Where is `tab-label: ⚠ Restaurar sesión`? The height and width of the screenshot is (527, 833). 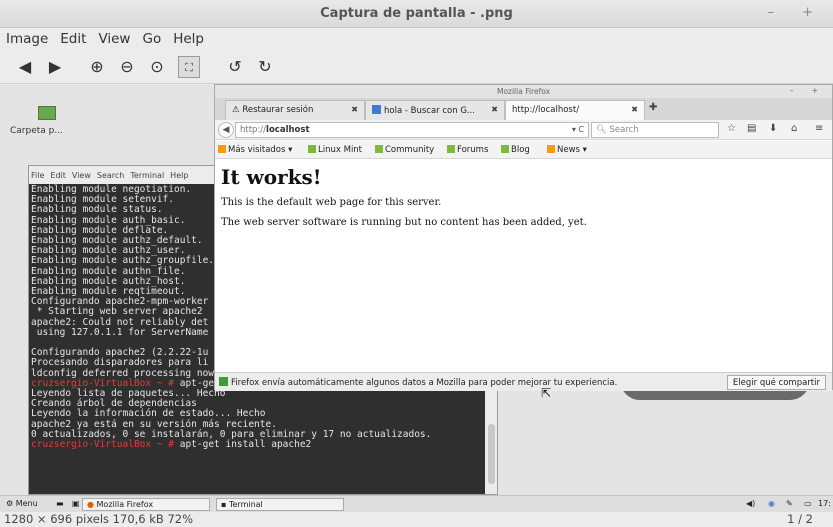
tab-label: ⚠ Restaurar sesión is located at coordinates (273, 110).